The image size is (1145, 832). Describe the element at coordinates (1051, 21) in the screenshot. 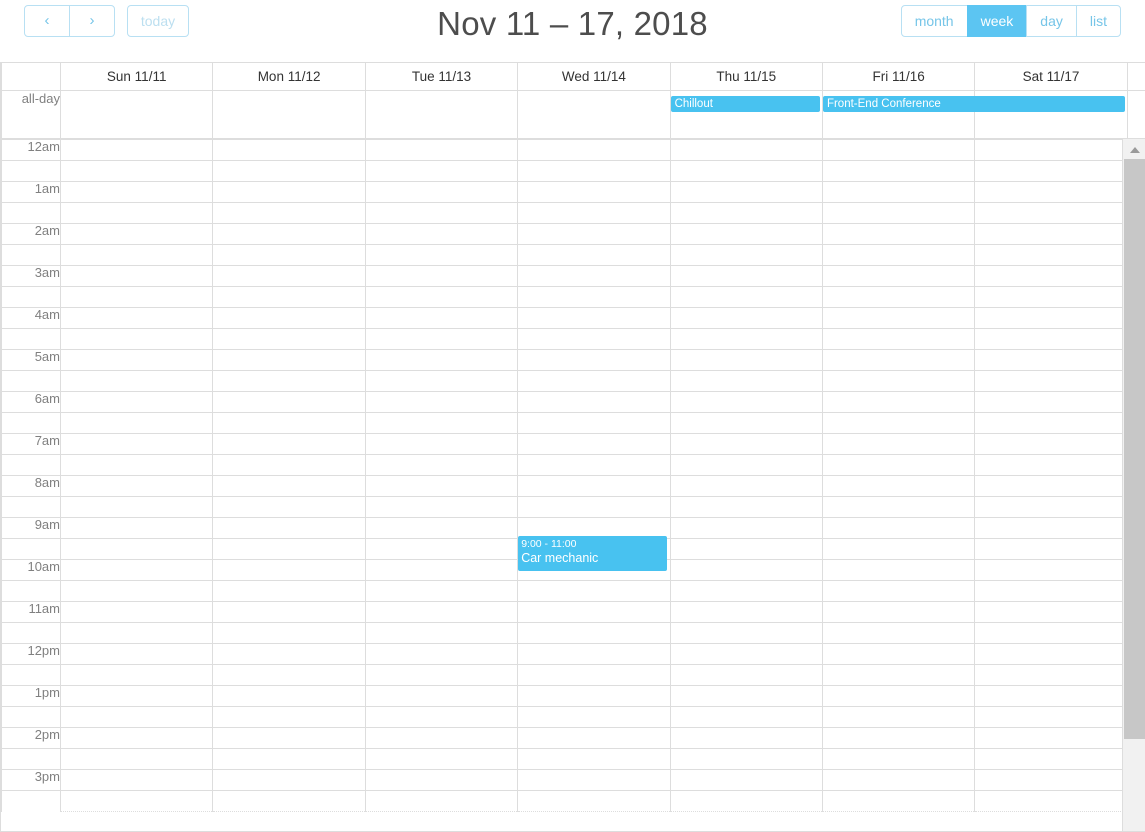

I see `view-button-day: day` at that location.